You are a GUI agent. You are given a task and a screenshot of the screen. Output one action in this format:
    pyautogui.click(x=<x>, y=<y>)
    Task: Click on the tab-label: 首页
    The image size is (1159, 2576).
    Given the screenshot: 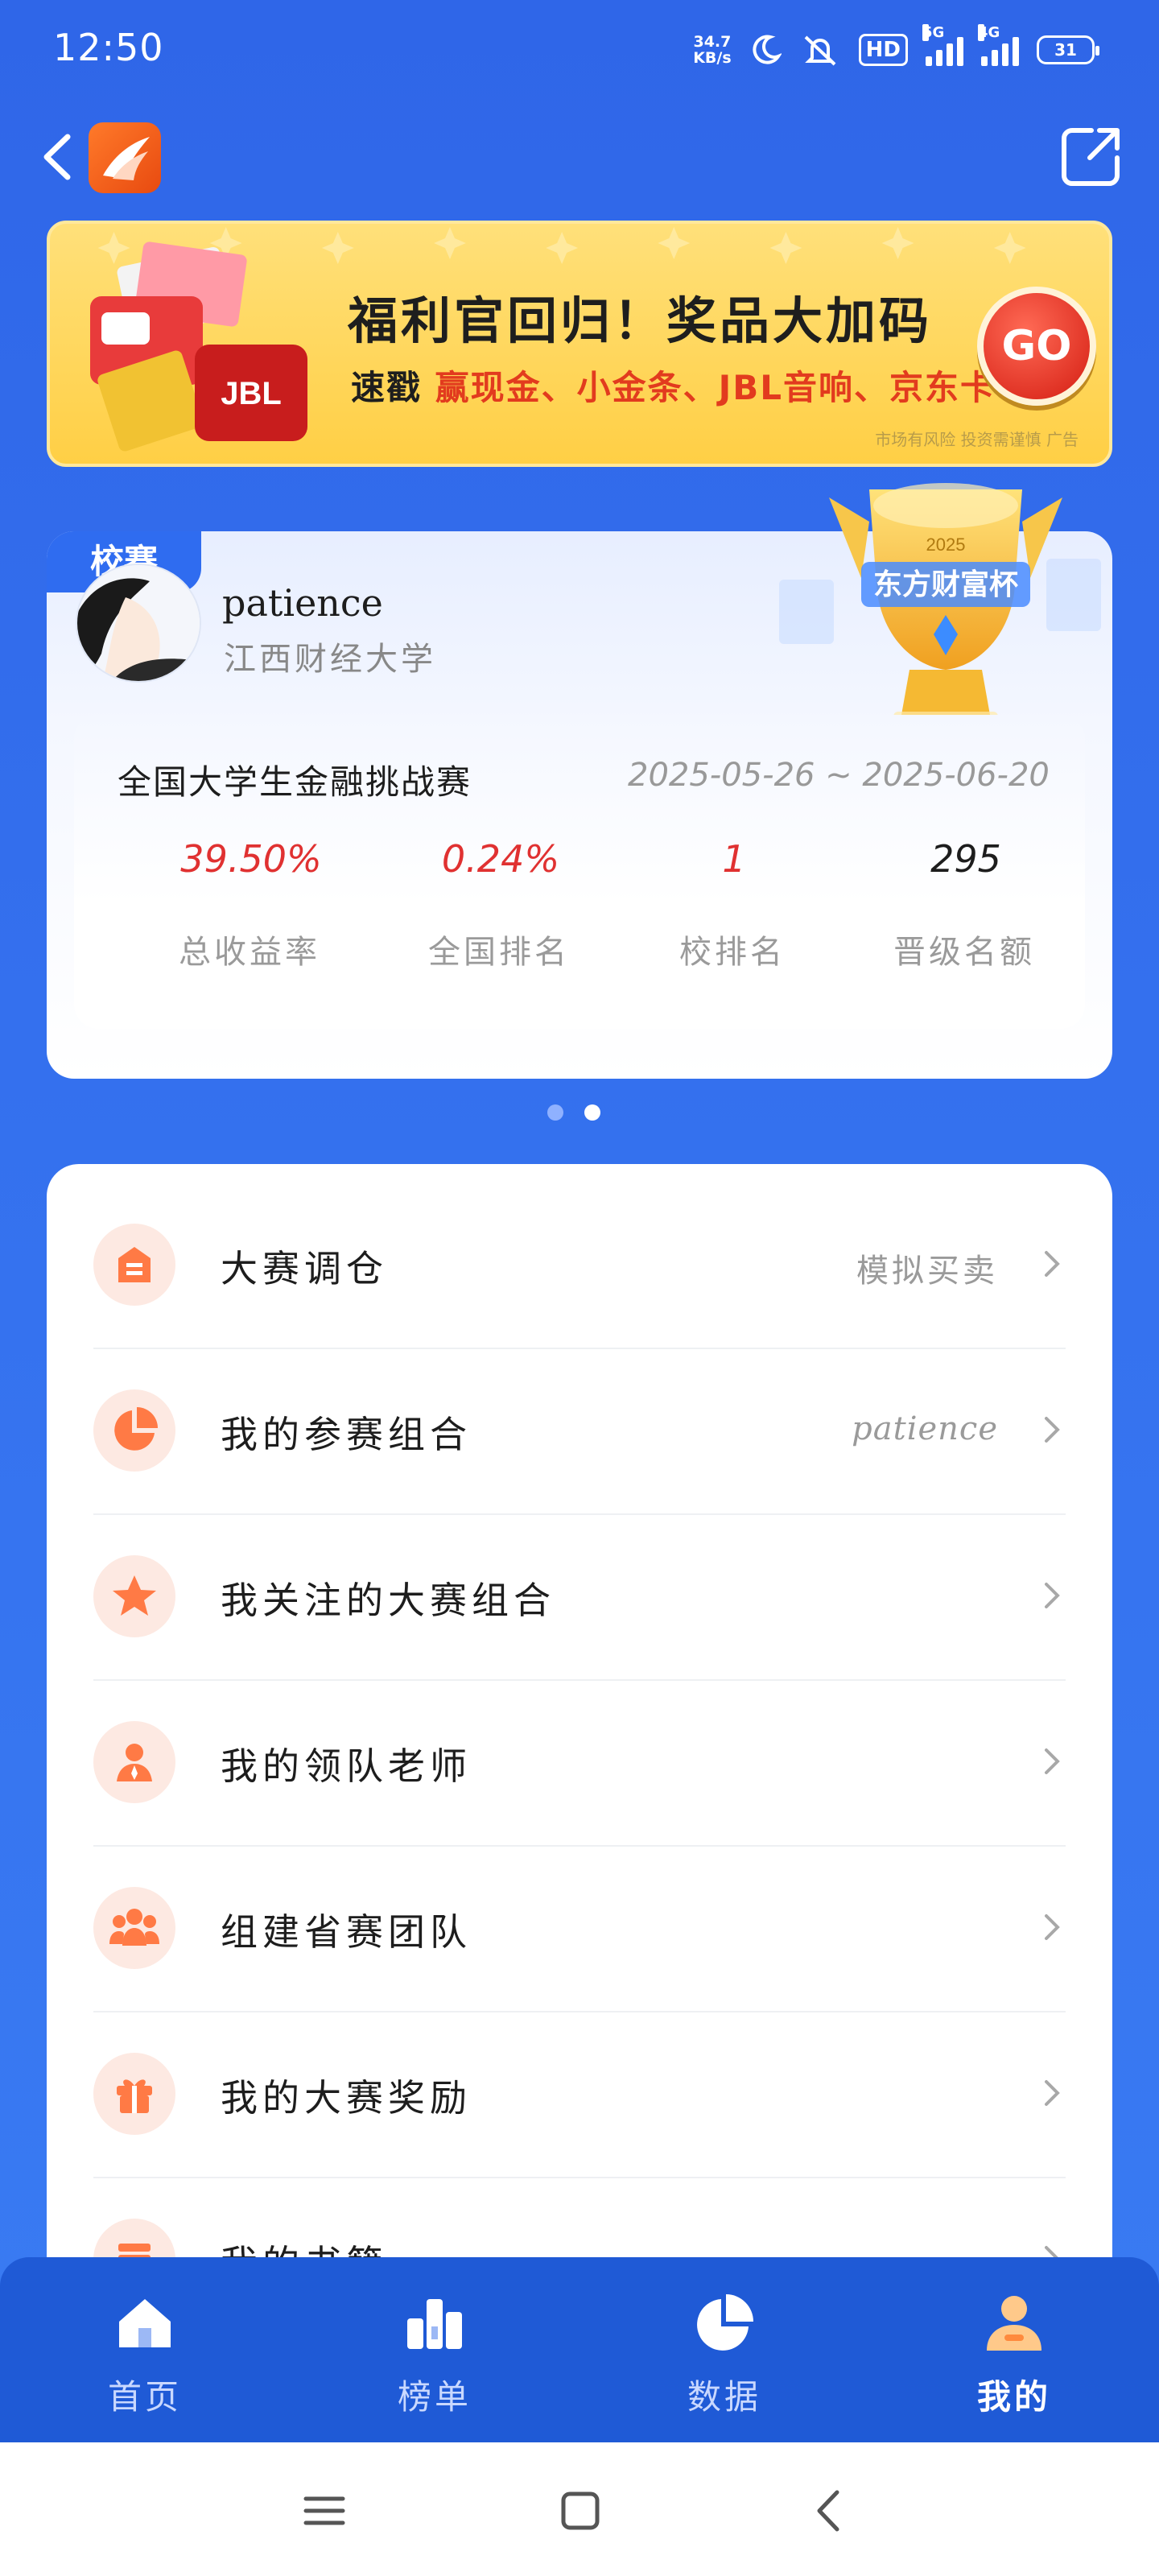 What is the action you would take?
    pyautogui.click(x=144, y=2397)
    